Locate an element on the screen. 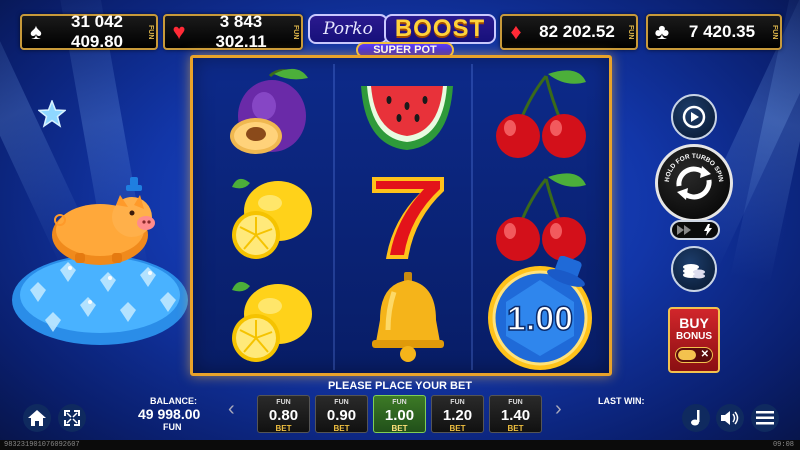 This screenshot has height=450, width=800. menu-button is located at coordinates (765, 418).